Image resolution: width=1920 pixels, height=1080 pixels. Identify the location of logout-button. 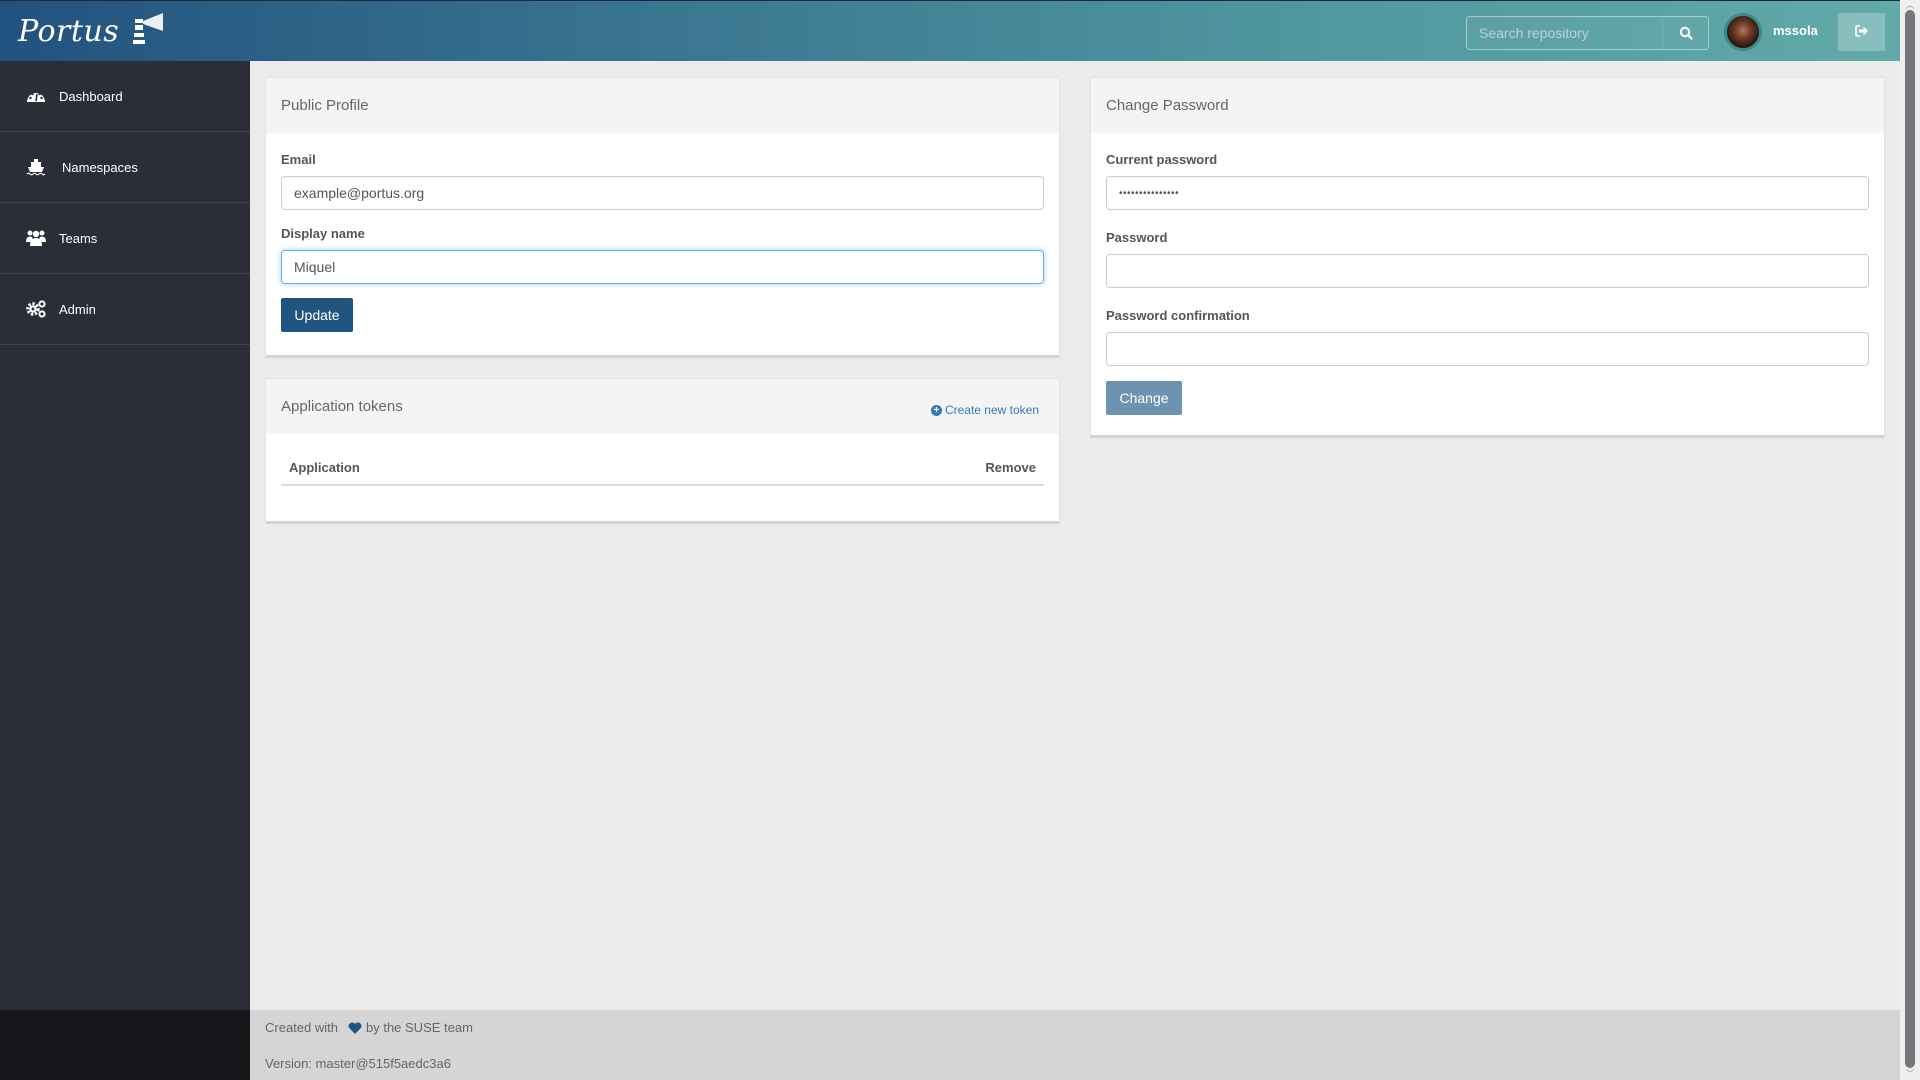
(1861, 32).